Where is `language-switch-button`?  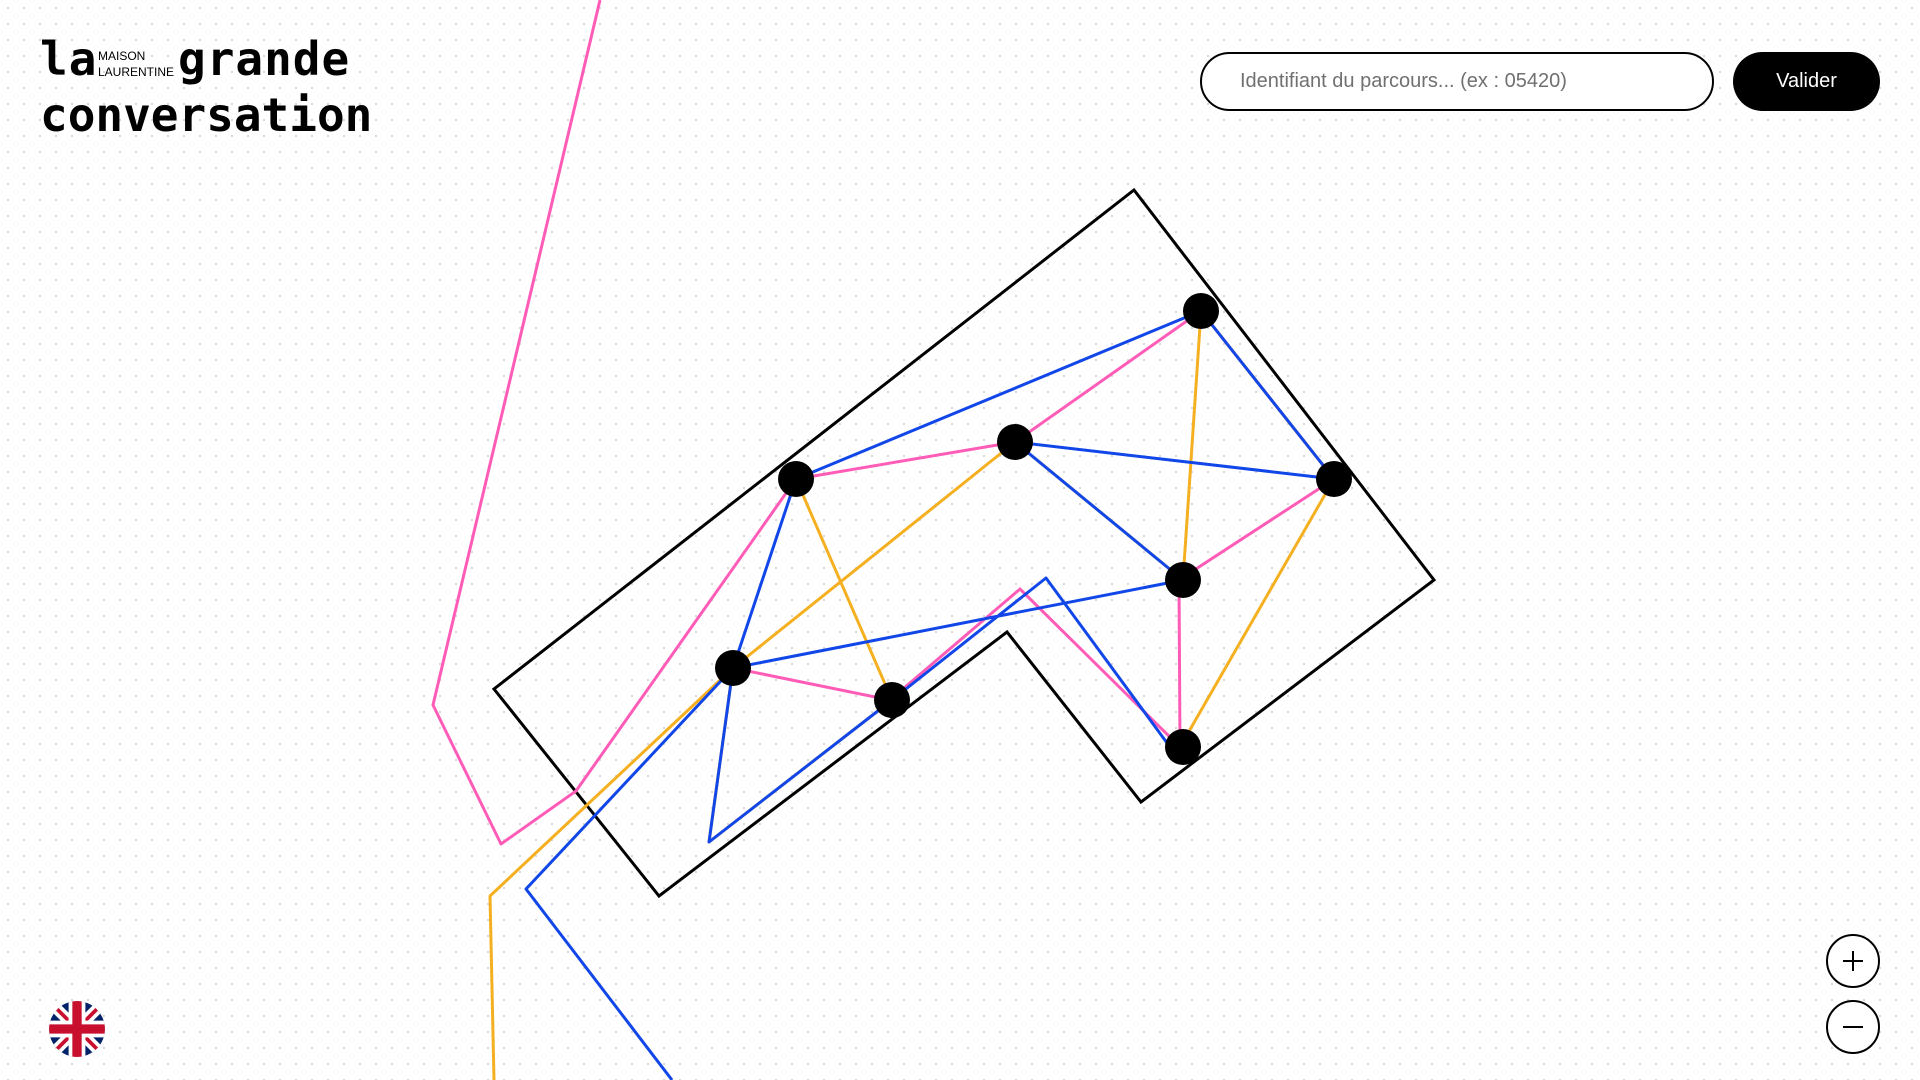 language-switch-button is located at coordinates (77, 1029).